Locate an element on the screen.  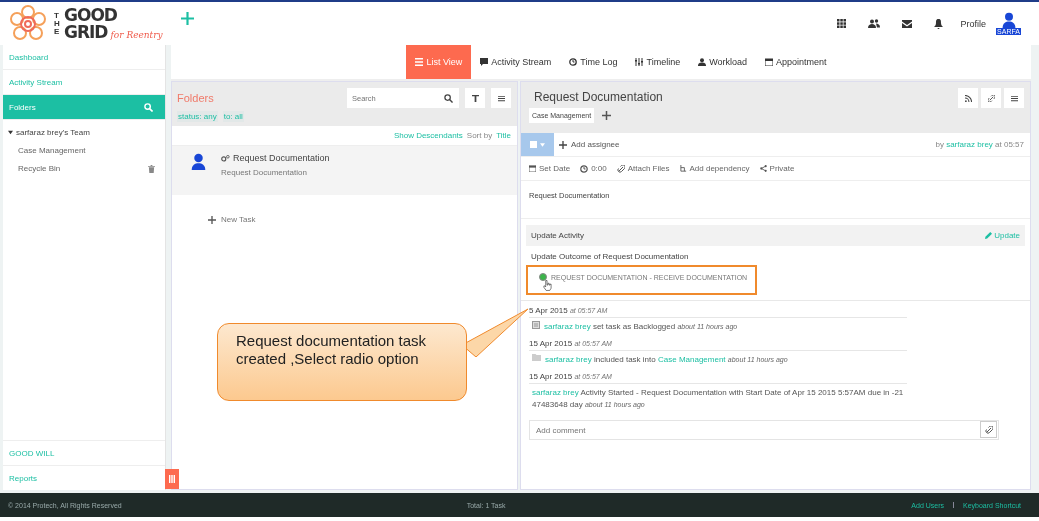
logo-text: GRID is located at coordinates (86, 31).